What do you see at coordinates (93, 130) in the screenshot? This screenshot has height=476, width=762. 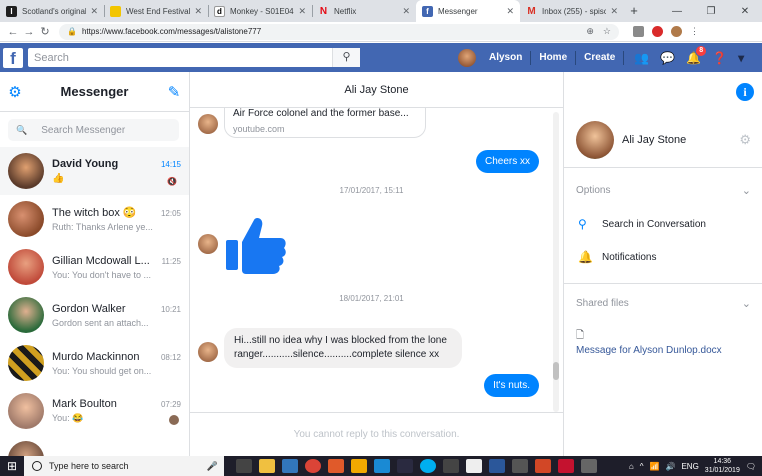 I see `messenger-search-input: 🔍 Search Messenger` at bounding box center [93, 130].